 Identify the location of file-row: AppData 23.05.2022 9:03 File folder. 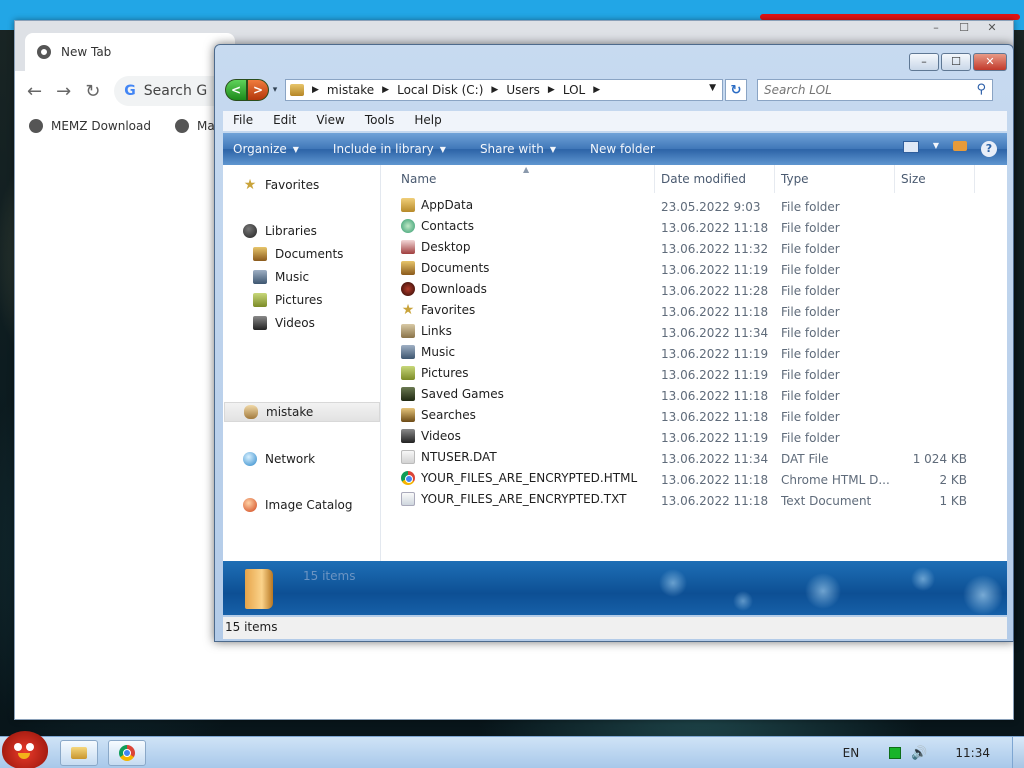
(683, 207).